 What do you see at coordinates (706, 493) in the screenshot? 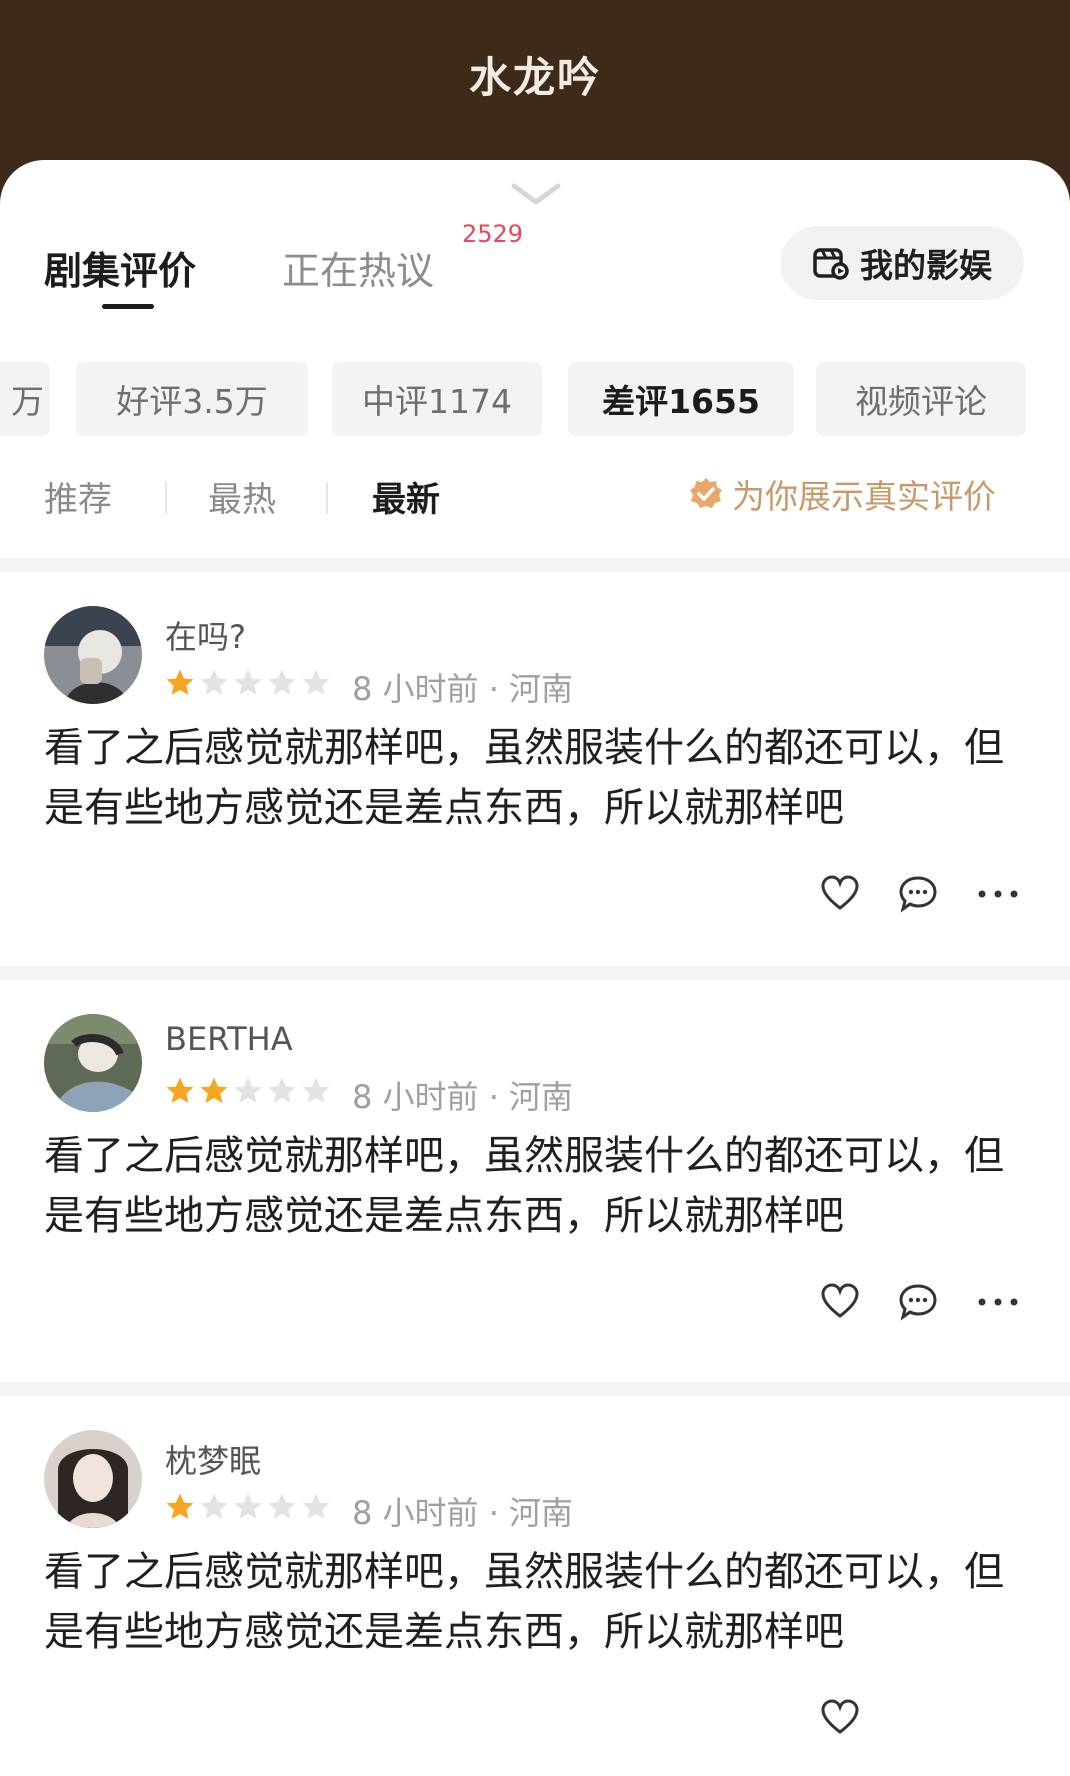
I see `verified-check-icon` at bounding box center [706, 493].